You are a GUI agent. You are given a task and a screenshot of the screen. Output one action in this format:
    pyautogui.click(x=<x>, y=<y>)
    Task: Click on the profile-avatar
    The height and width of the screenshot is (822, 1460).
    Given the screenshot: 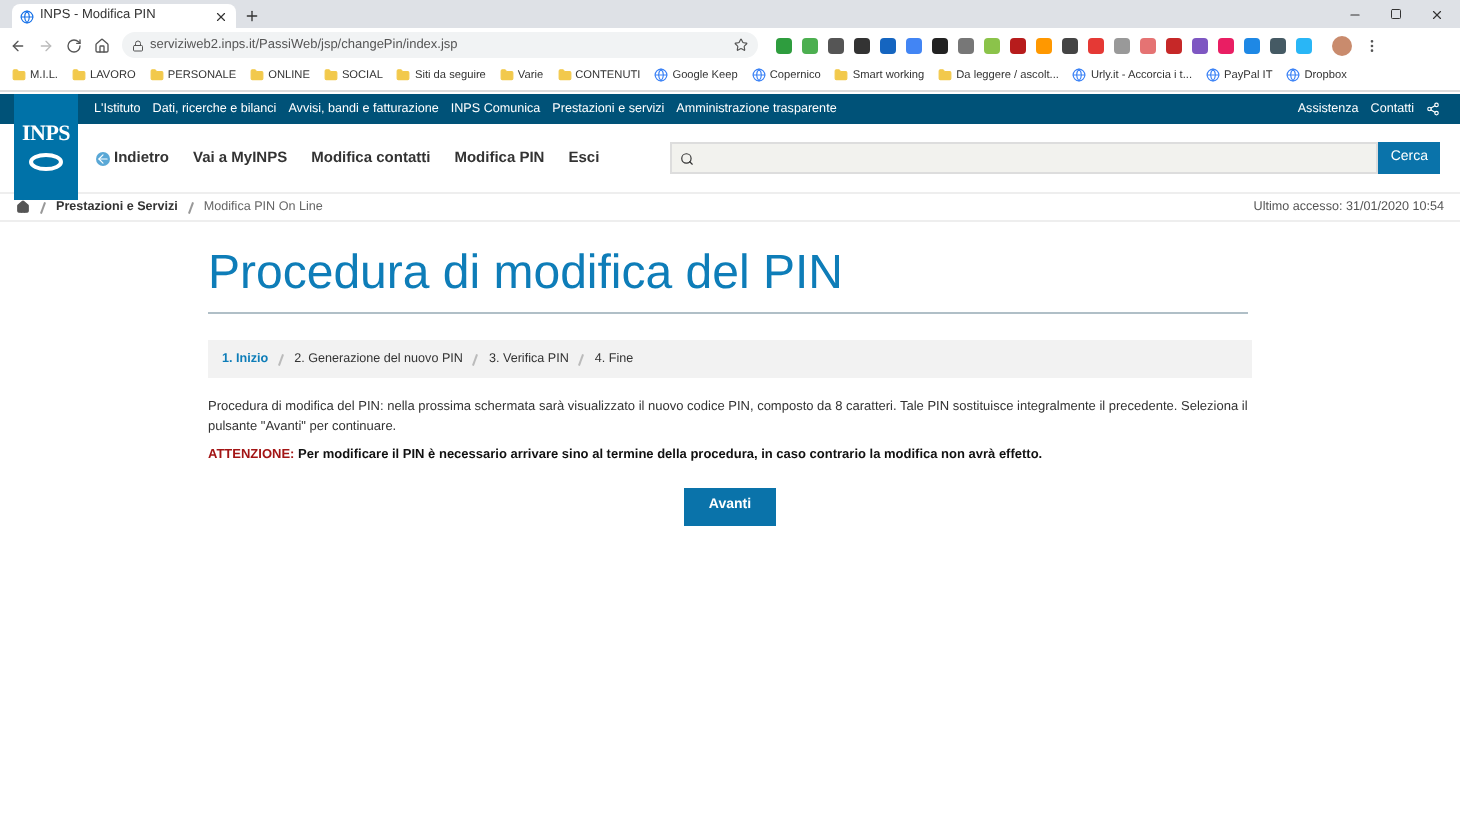 What is the action you would take?
    pyautogui.click(x=1342, y=45)
    